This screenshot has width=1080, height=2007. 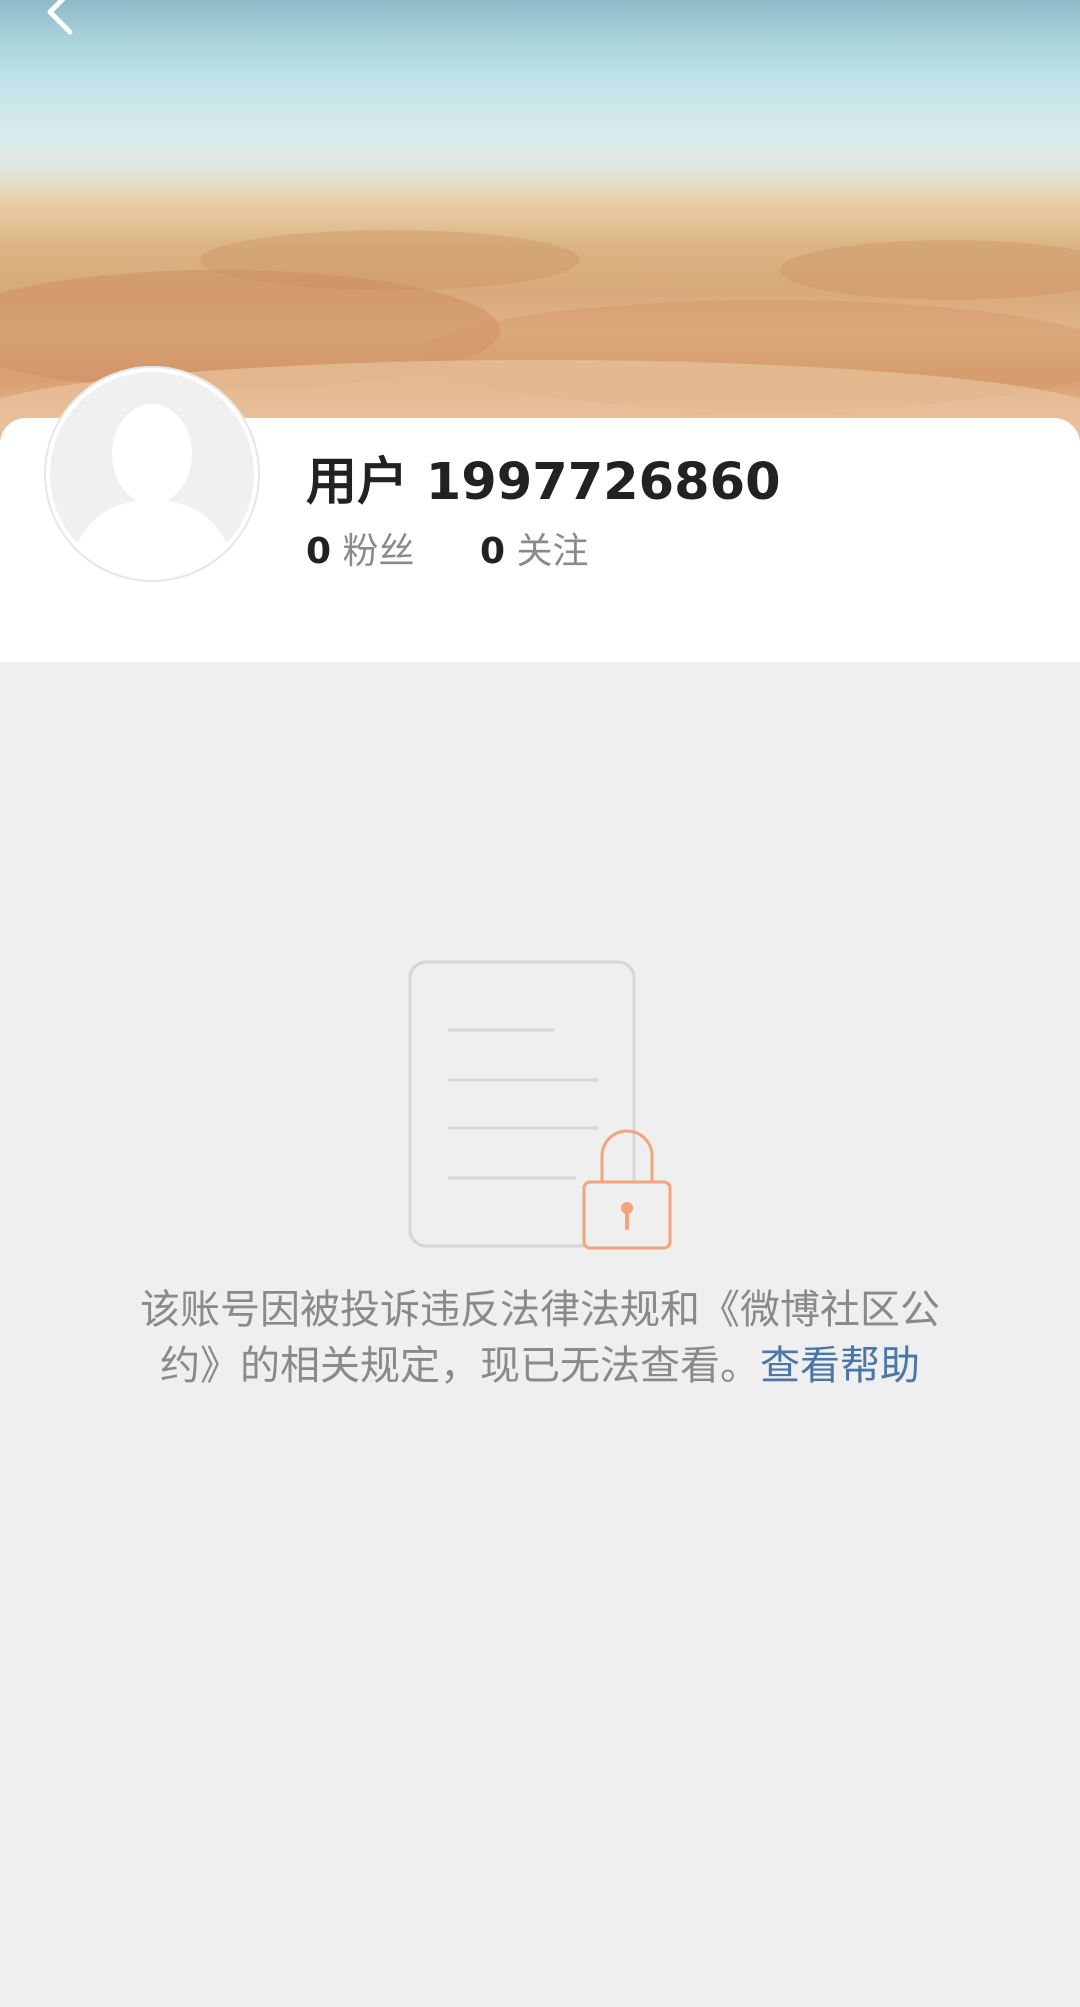 I want to click on following-stat: 0 关注, so click(x=534, y=548).